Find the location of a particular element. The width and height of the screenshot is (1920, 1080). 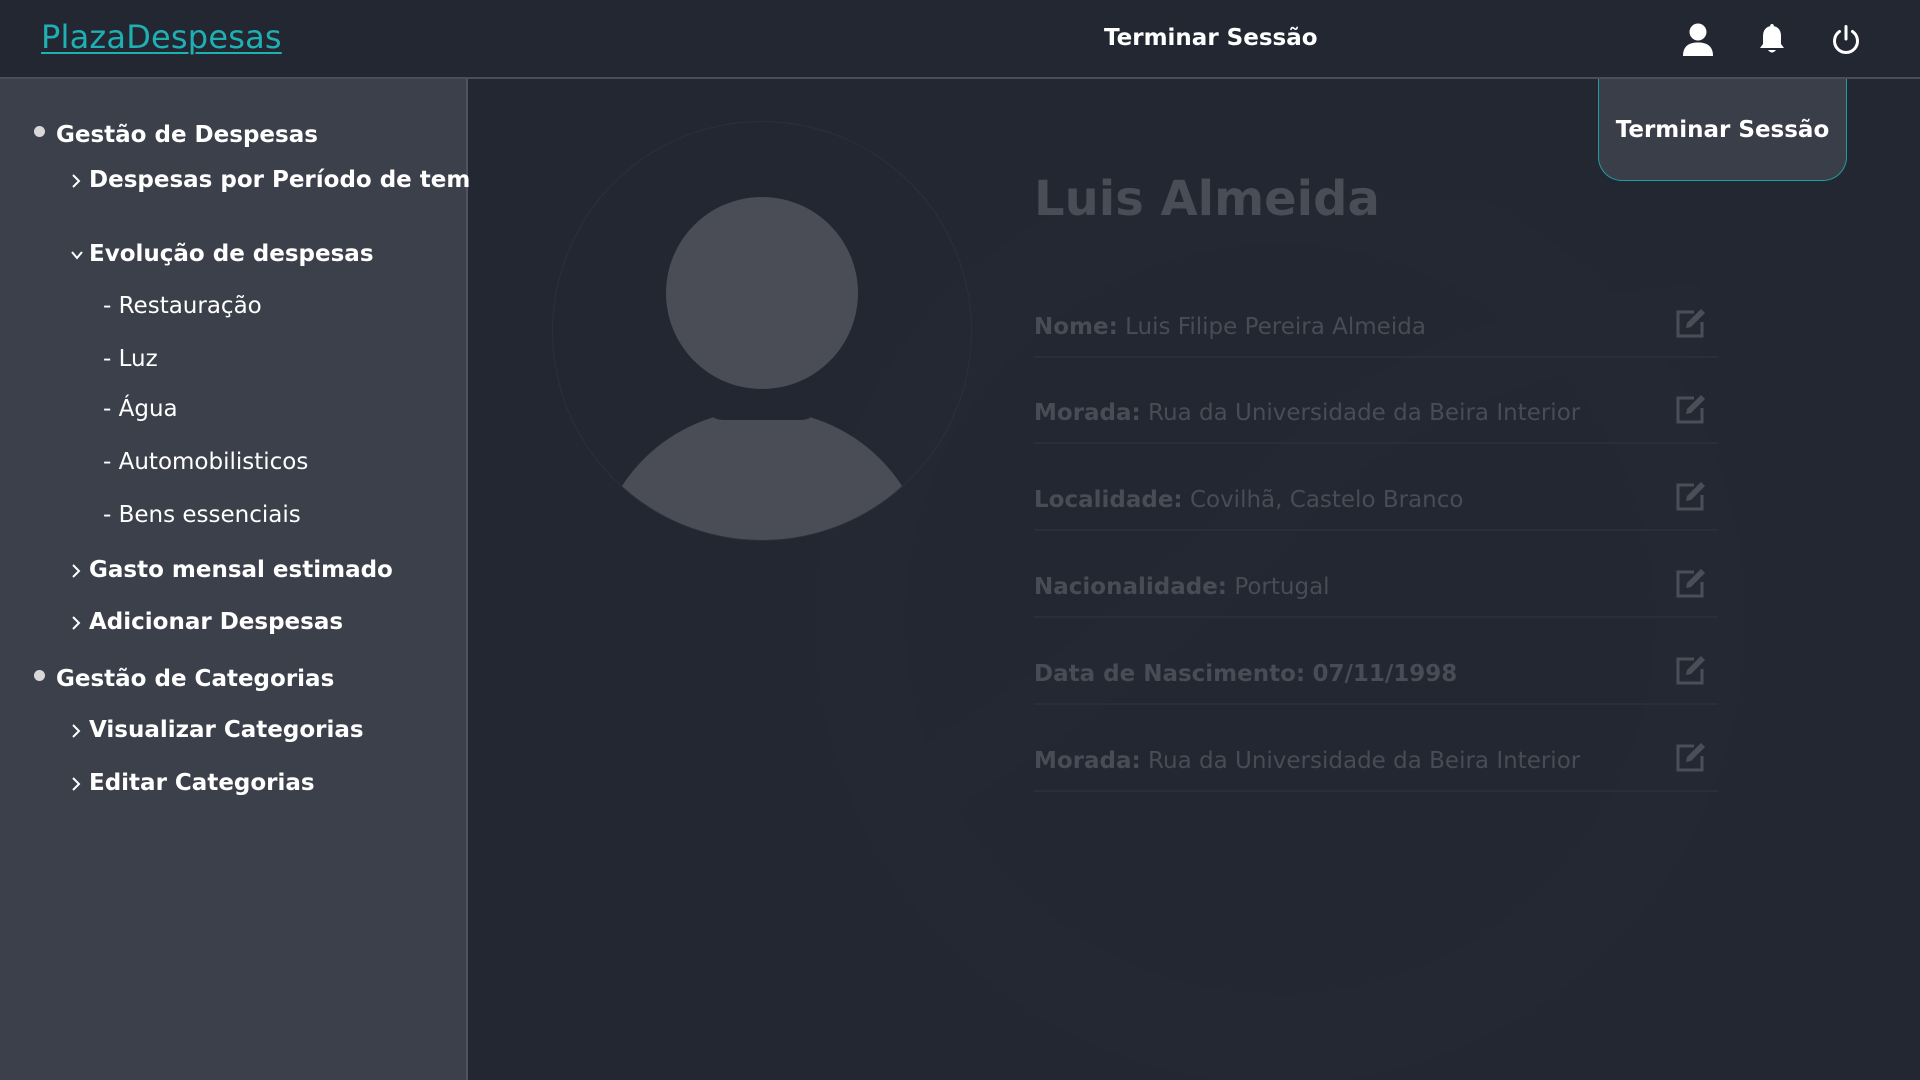

user-icon is located at coordinates (1698, 40).